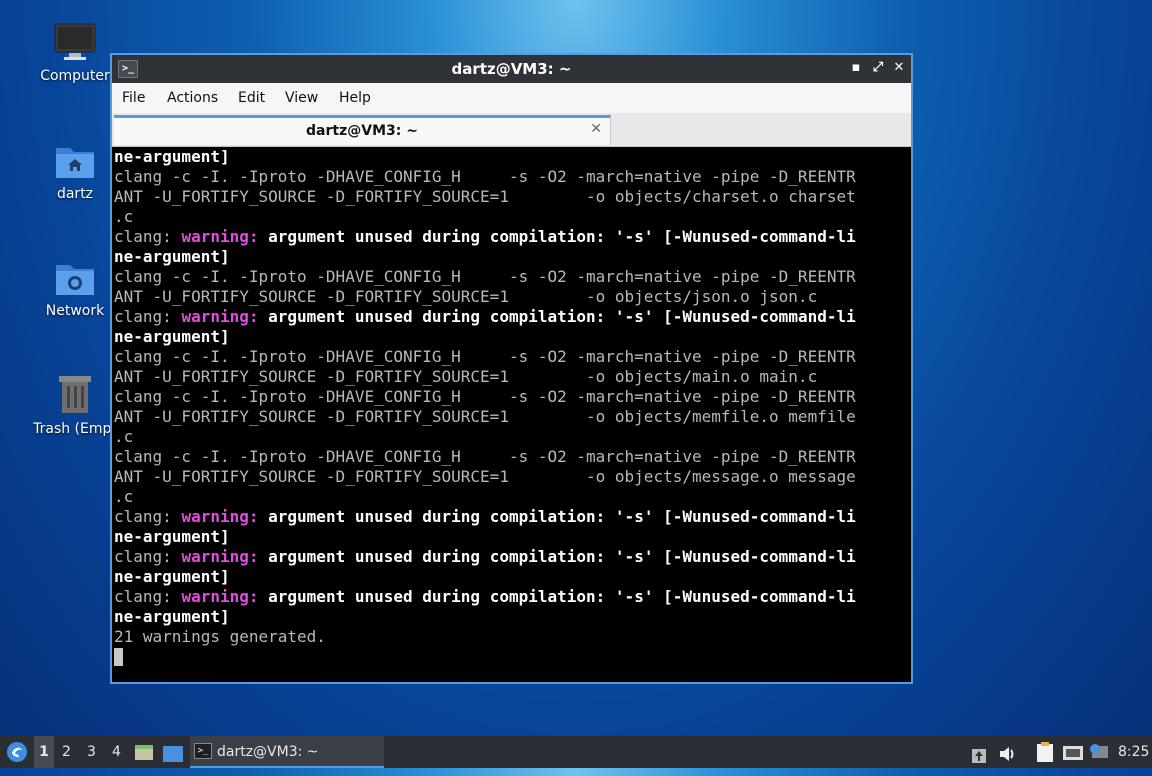 The image size is (1152, 776). What do you see at coordinates (511, 98) in the screenshot?
I see `menu-bar: File Actions Edit View Help` at bounding box center [511, 98].